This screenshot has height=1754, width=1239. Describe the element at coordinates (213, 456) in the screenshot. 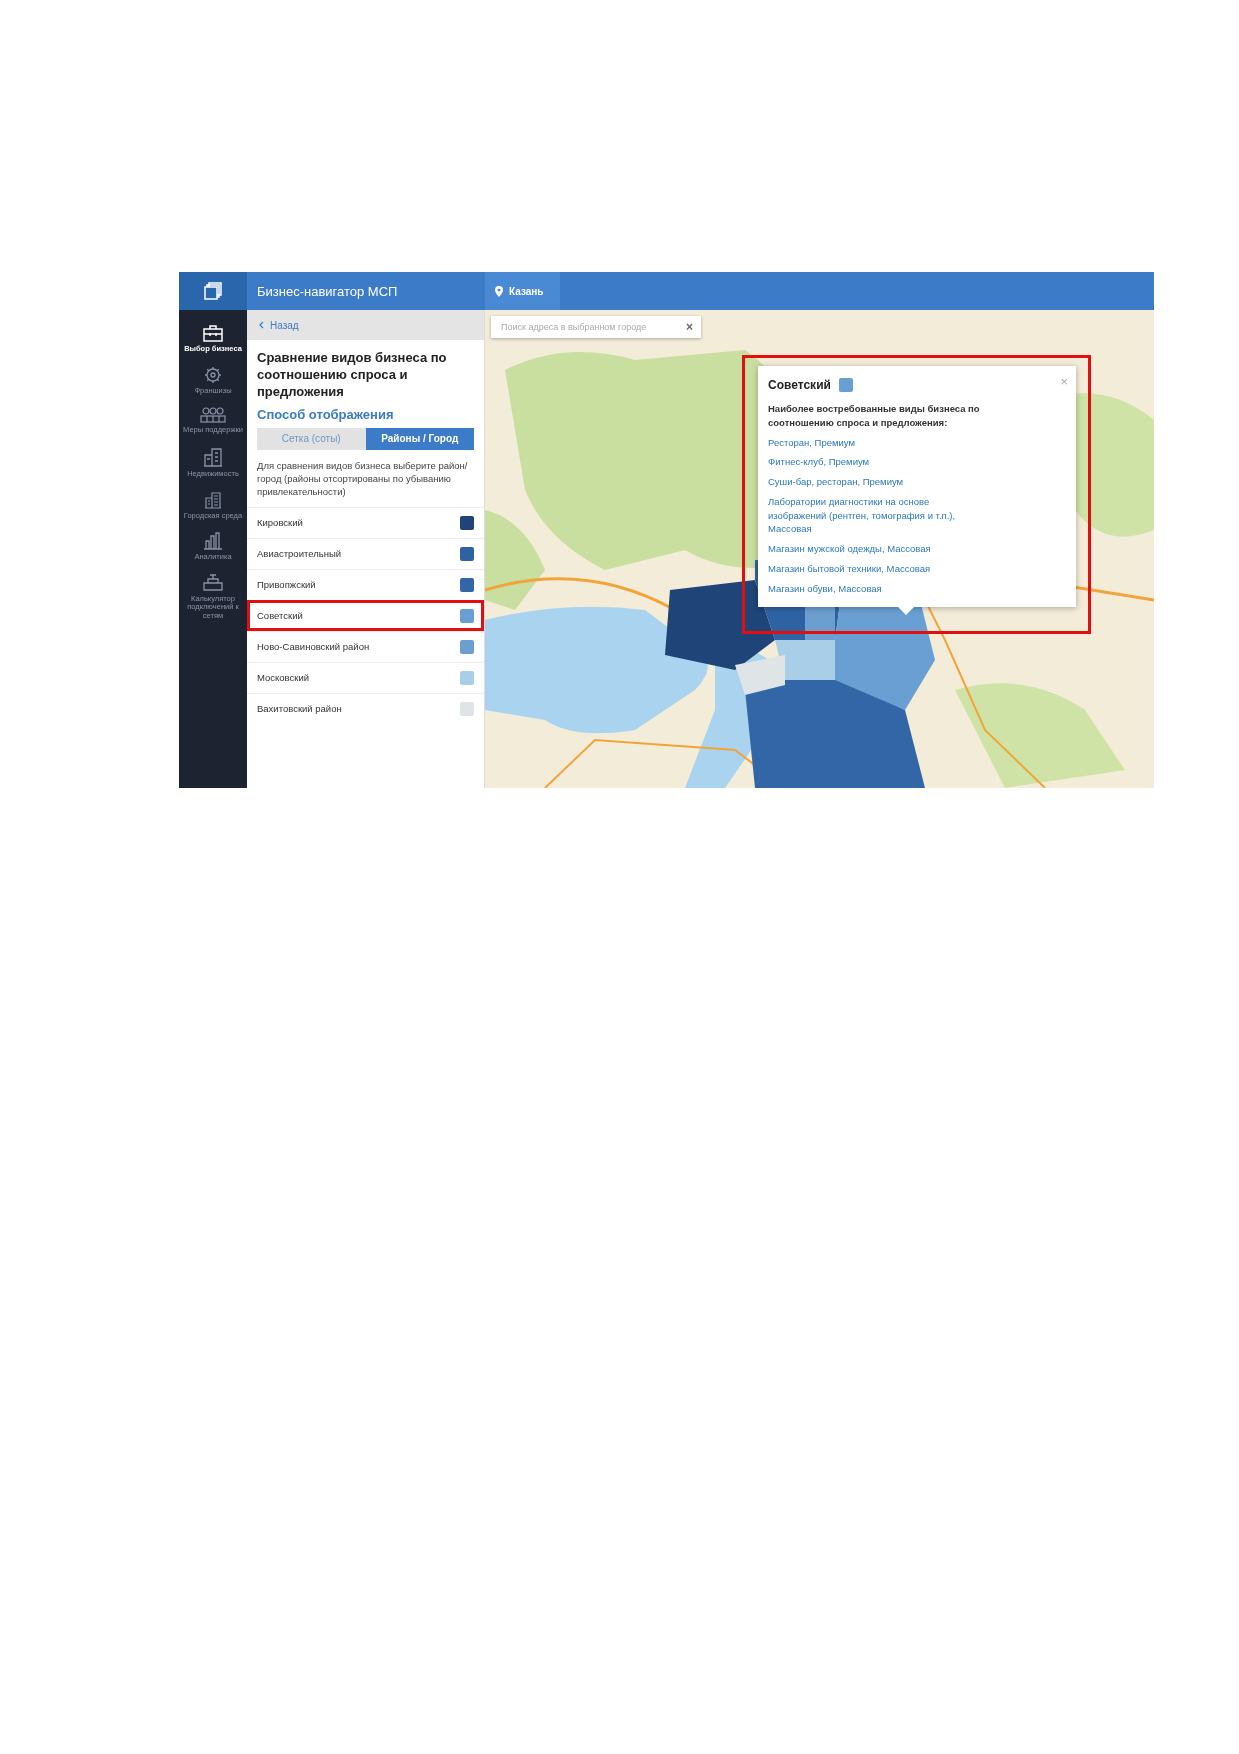

I see `building-icon` at that location.